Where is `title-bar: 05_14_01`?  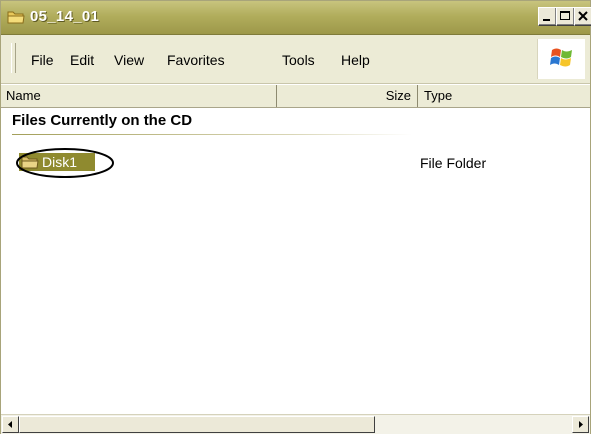 title-bar: 05_14_01 is located at coordinates (296, 18).